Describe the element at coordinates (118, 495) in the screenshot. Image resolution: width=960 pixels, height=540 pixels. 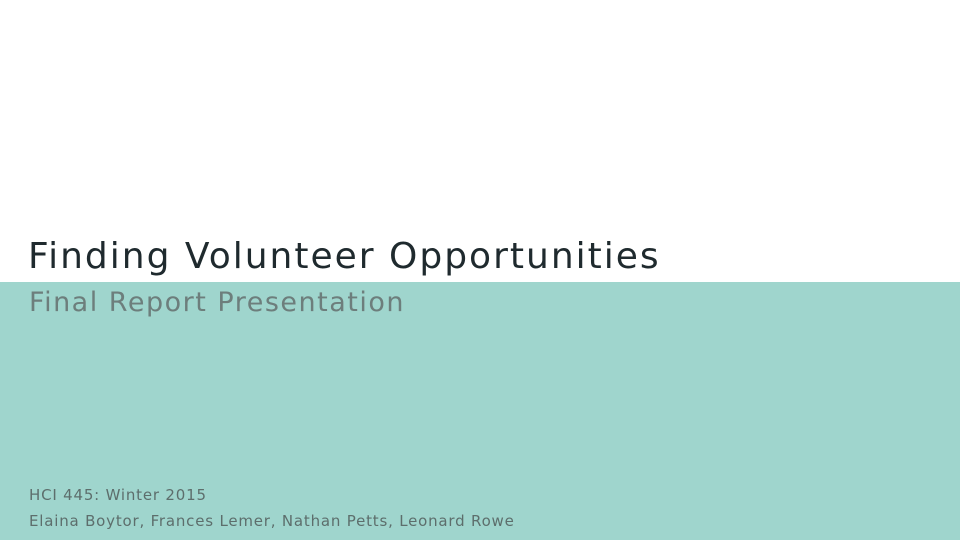
I see `course-info: HCI 445: Winter 2015` at that location.